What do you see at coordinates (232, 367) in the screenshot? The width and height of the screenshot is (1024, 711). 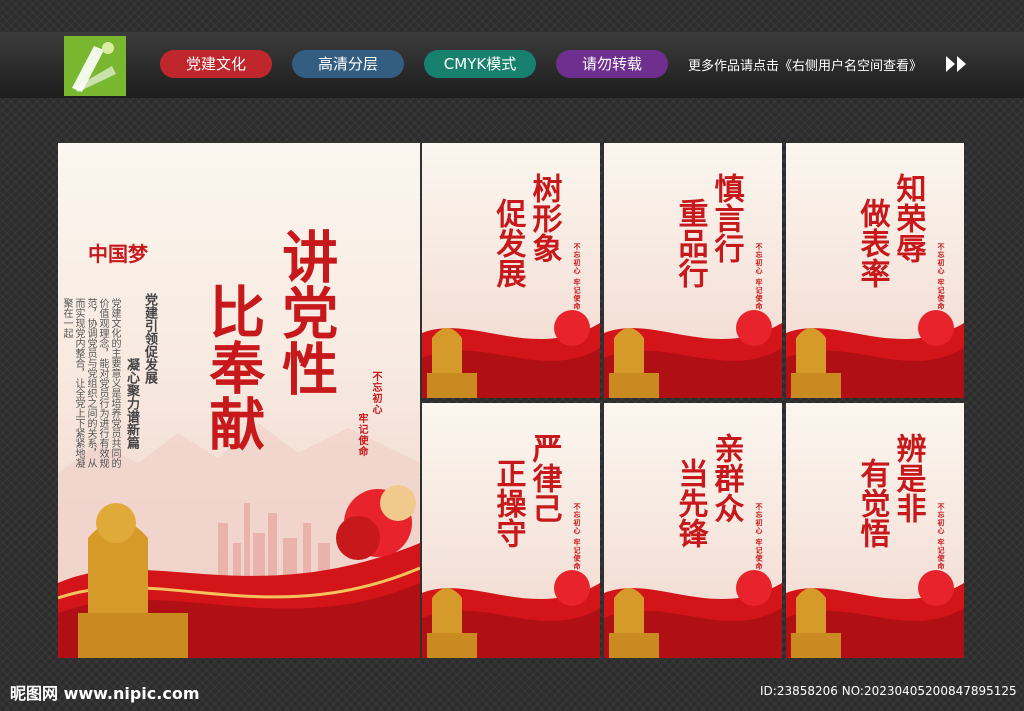 I see `main-title-left: 比奉献` at bounding box center [232, 367].